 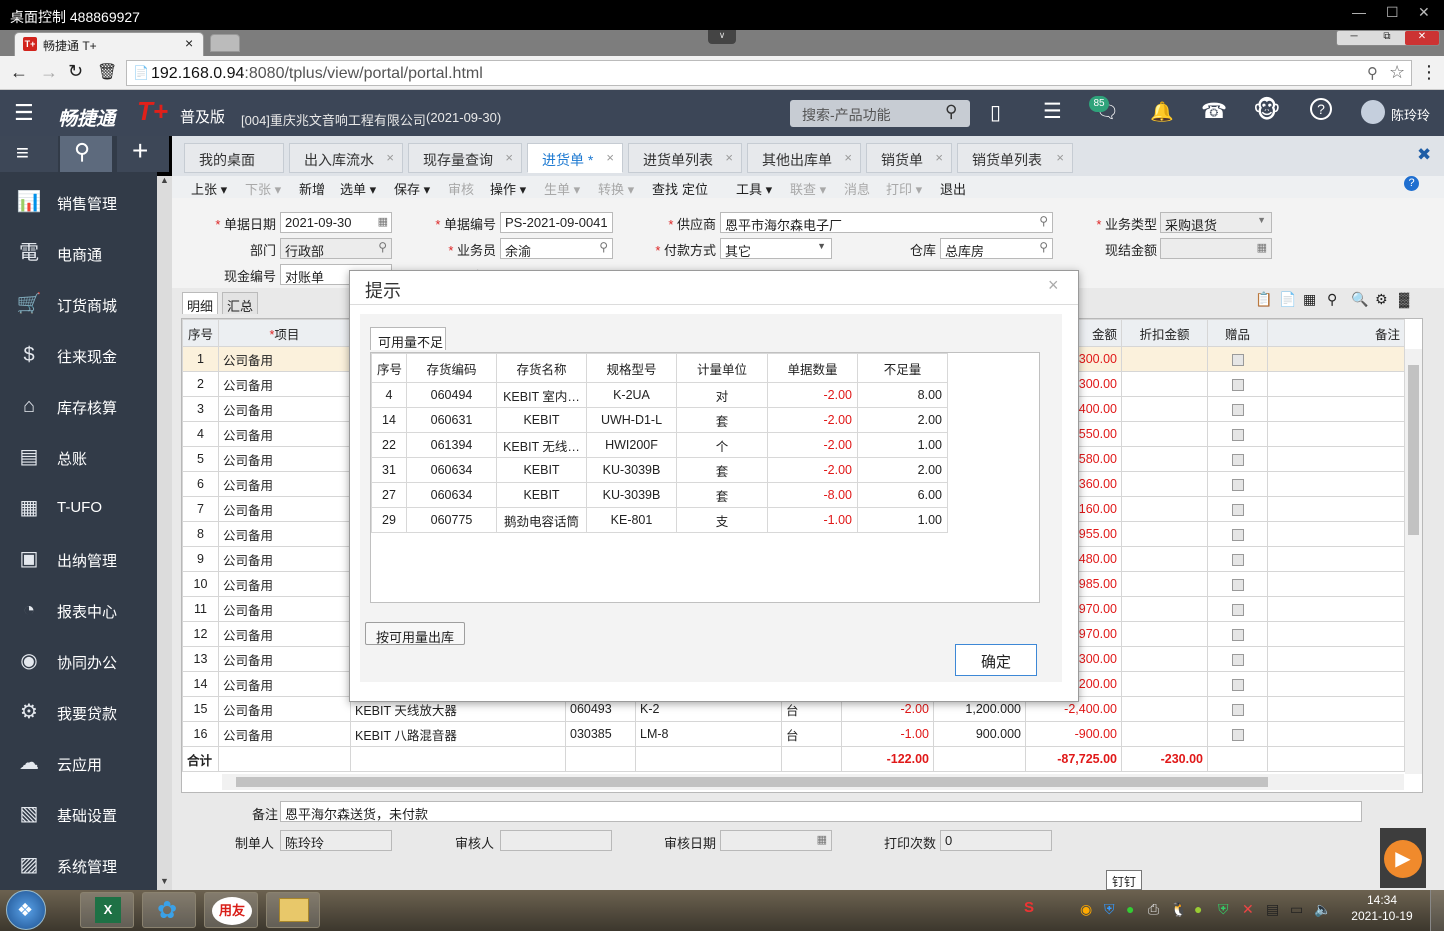 What do you see at coordinates (169, 910) in the screenshot?
I see `taskbar-app-blue: ✿` at bounding box center [169, 910].